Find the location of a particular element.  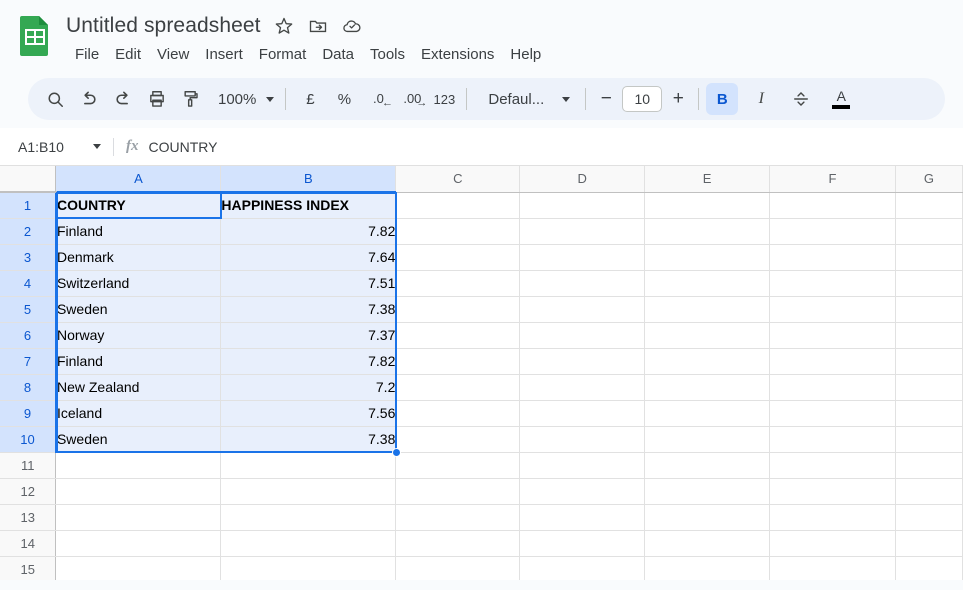

cell-e5 is located at coordinates (707, 309).